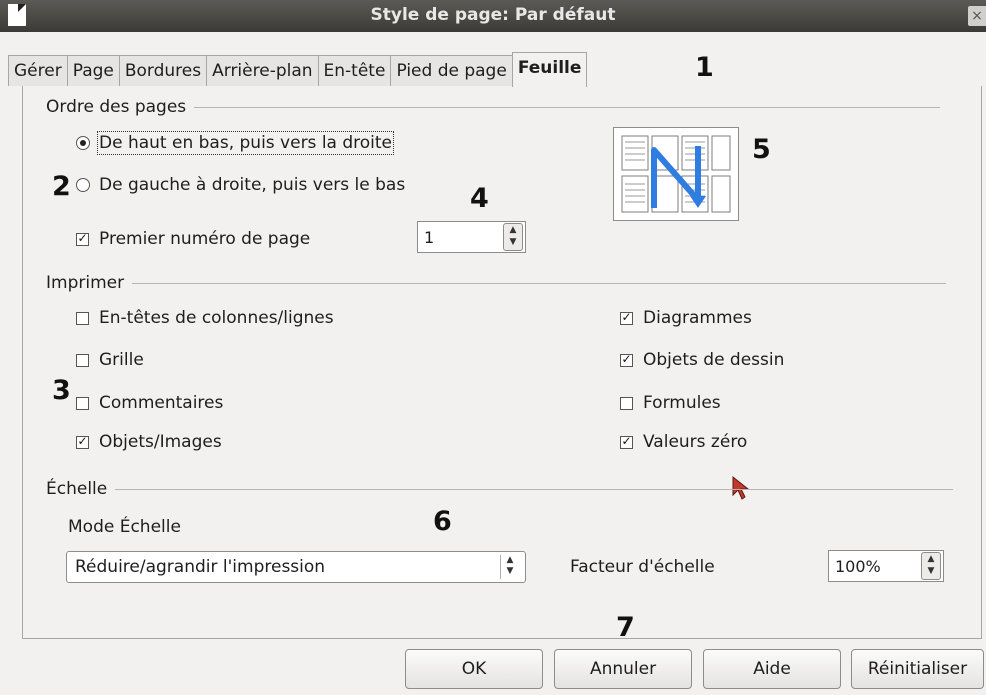 The image size is (986, 695). I want to click on close-icon: ×, so click(977, 16).